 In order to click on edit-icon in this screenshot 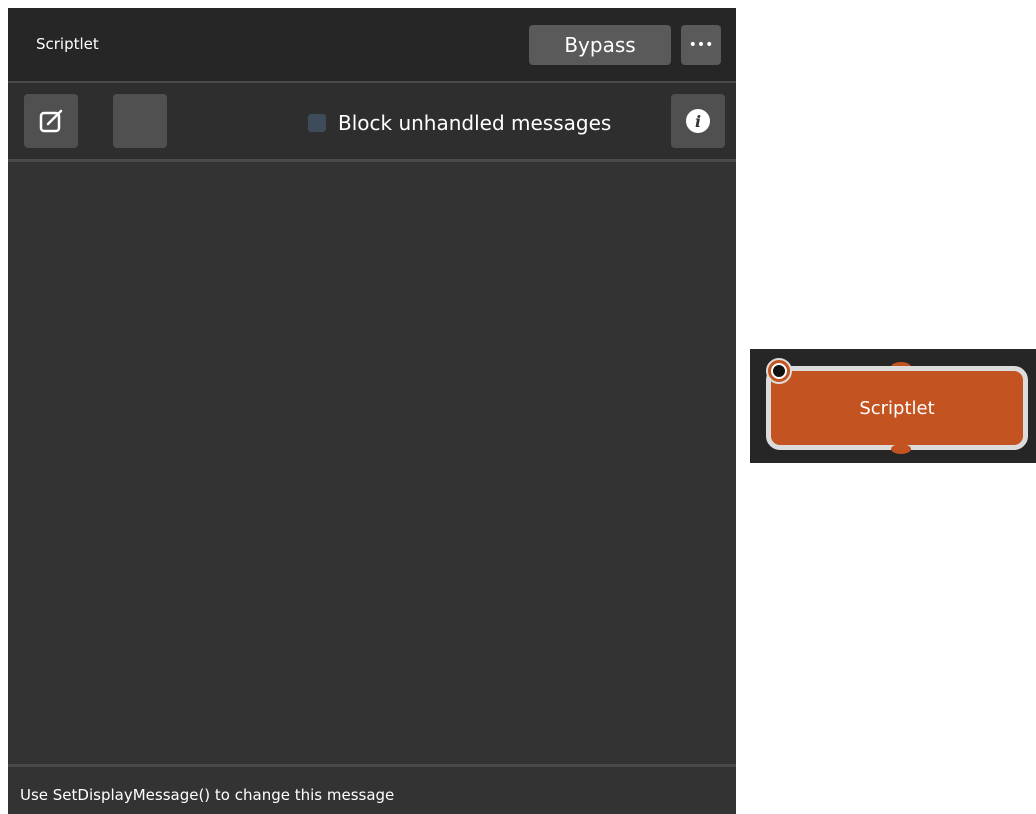, I will do `click(51, 121)`.